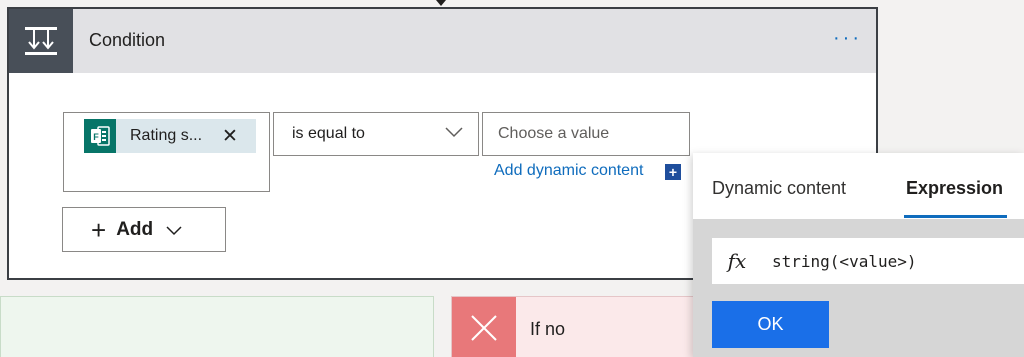 The height and width of the screenshot is (357, 1024). I want to click on condition-operand-field: F Rating s... ✕, so click(166, 152).